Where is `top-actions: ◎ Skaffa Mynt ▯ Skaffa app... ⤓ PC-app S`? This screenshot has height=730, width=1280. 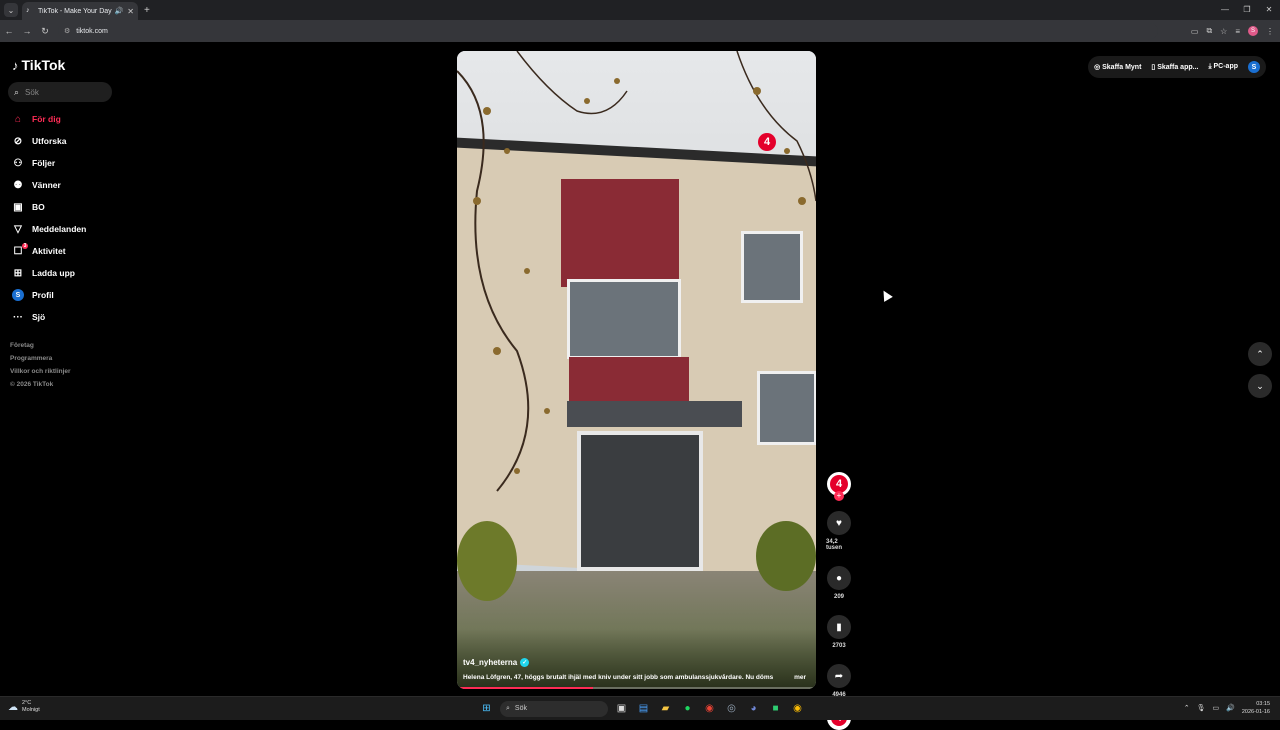 top-actions: ◎ Skaffa Mynt ▯ Skaffa app... ⤓ PC-app S is located at coordinates (1177, 67).